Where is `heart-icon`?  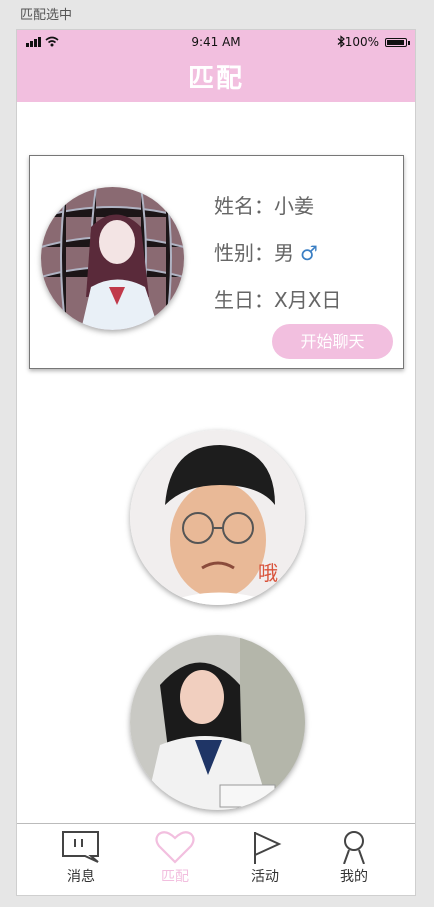
heart-icon is located at coordinates (175, 847).